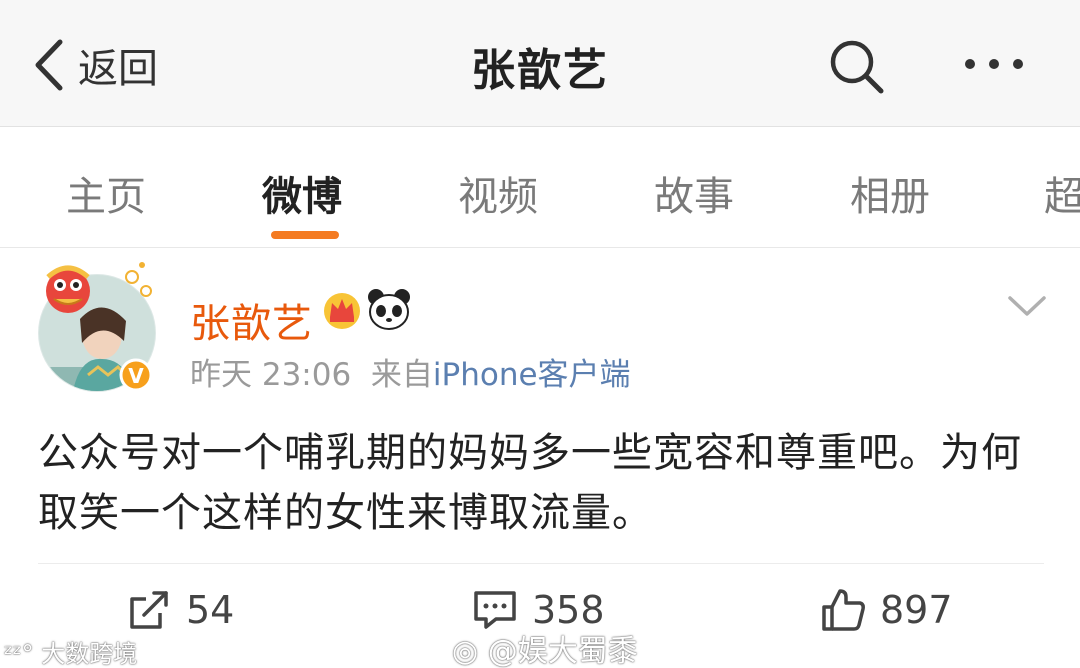 The image size is (1080, 668). Describe the element at coordinates (97, 327) in the screenshot. I see `avatar: V` at that location.